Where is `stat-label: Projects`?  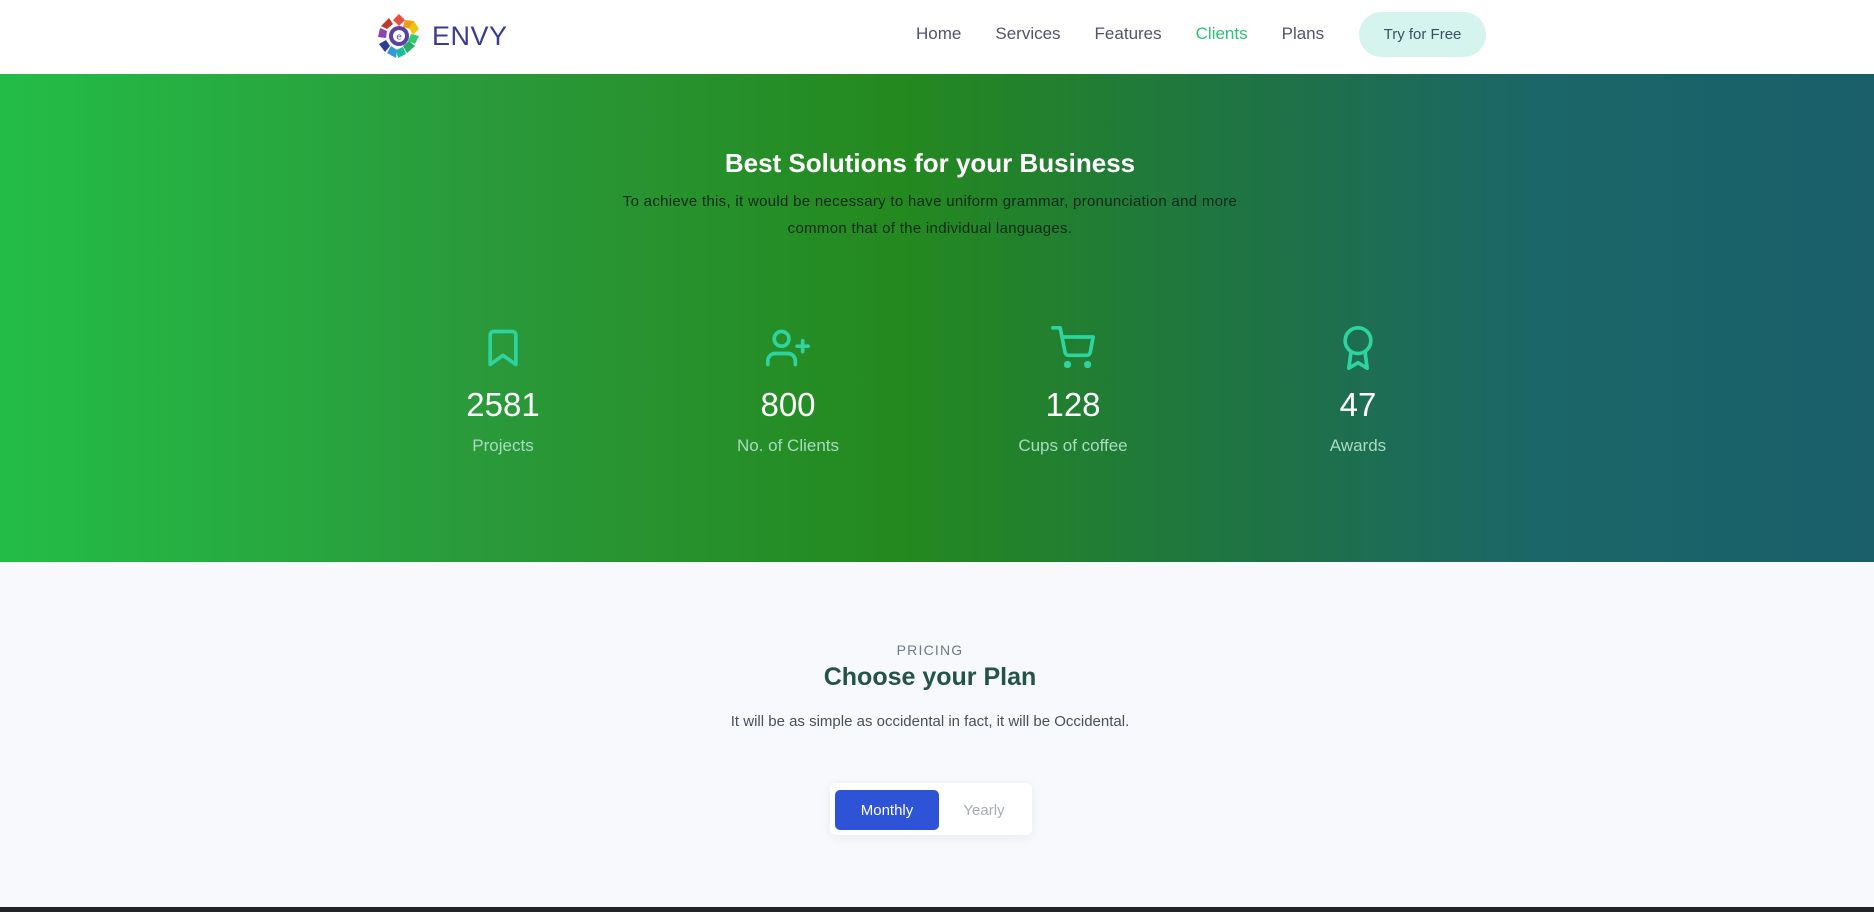 stat-label: Projects is located at coordinates (503, 445).